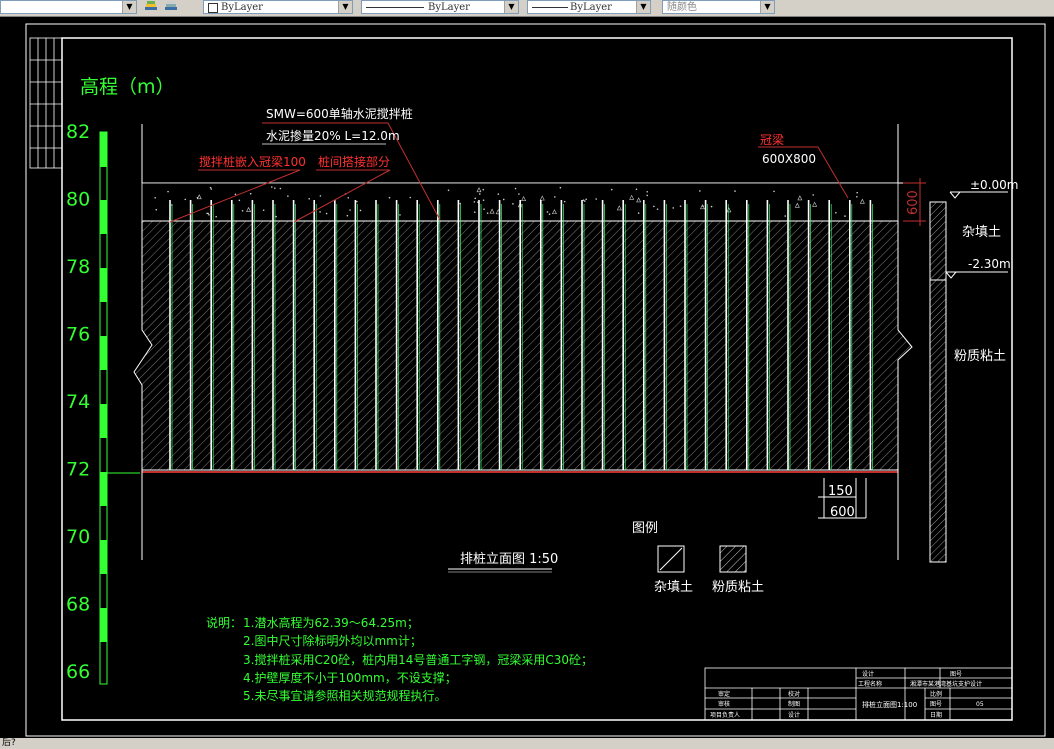 The height and width of the screenshot is (749, 1054). What do you see at coordinates (78, 537) in the screenshot?
I see `elevation-tick-label: 70` at bounding box center [78, 537].